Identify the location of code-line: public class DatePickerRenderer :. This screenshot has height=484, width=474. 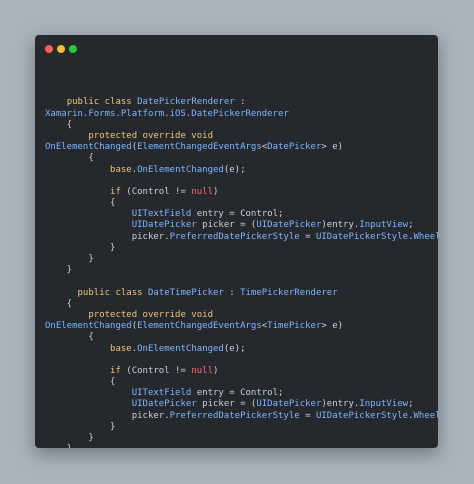
(239, 102).